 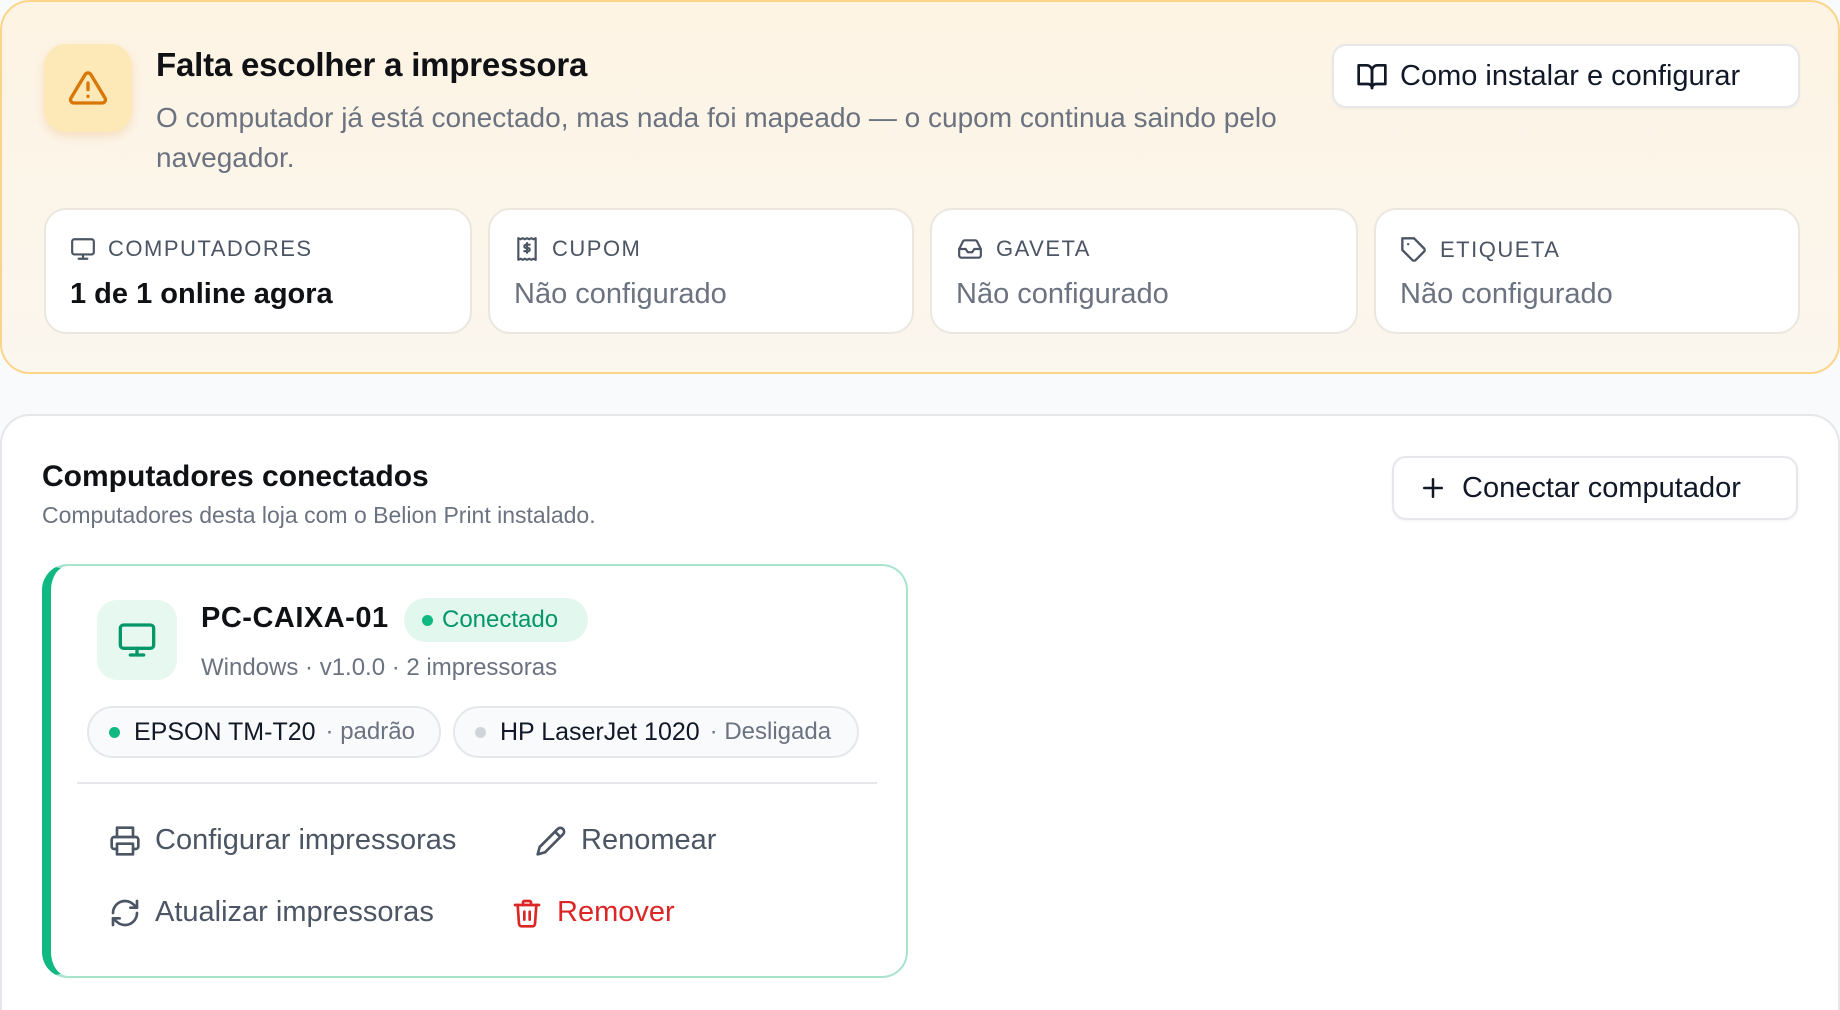 I want to click on status-text: Conectado, so click(x=500, y=619).